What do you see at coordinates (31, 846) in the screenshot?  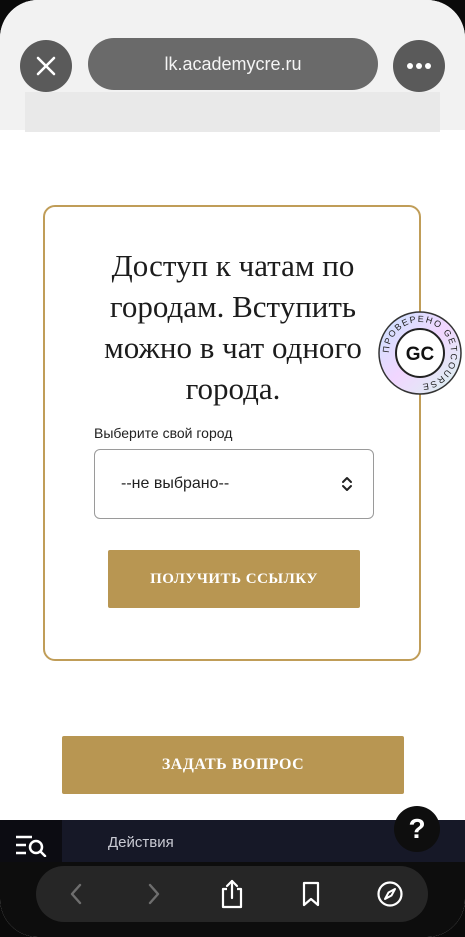 I see `menu-search-icon` at bounding box center [31, 846].